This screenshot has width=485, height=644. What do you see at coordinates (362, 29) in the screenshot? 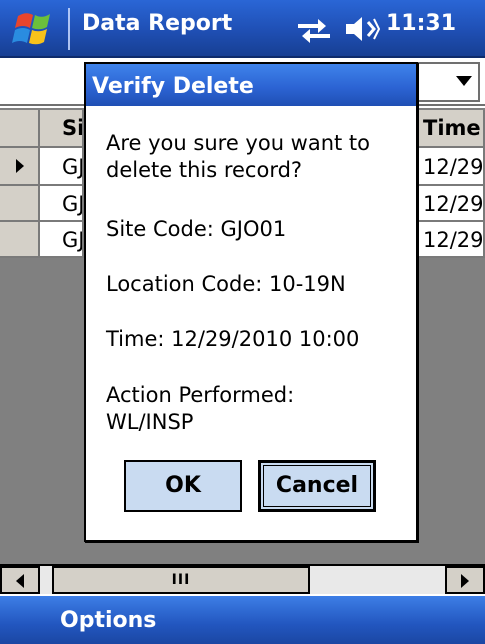
I see `speaker-icon` at bounding box center [362, 29].